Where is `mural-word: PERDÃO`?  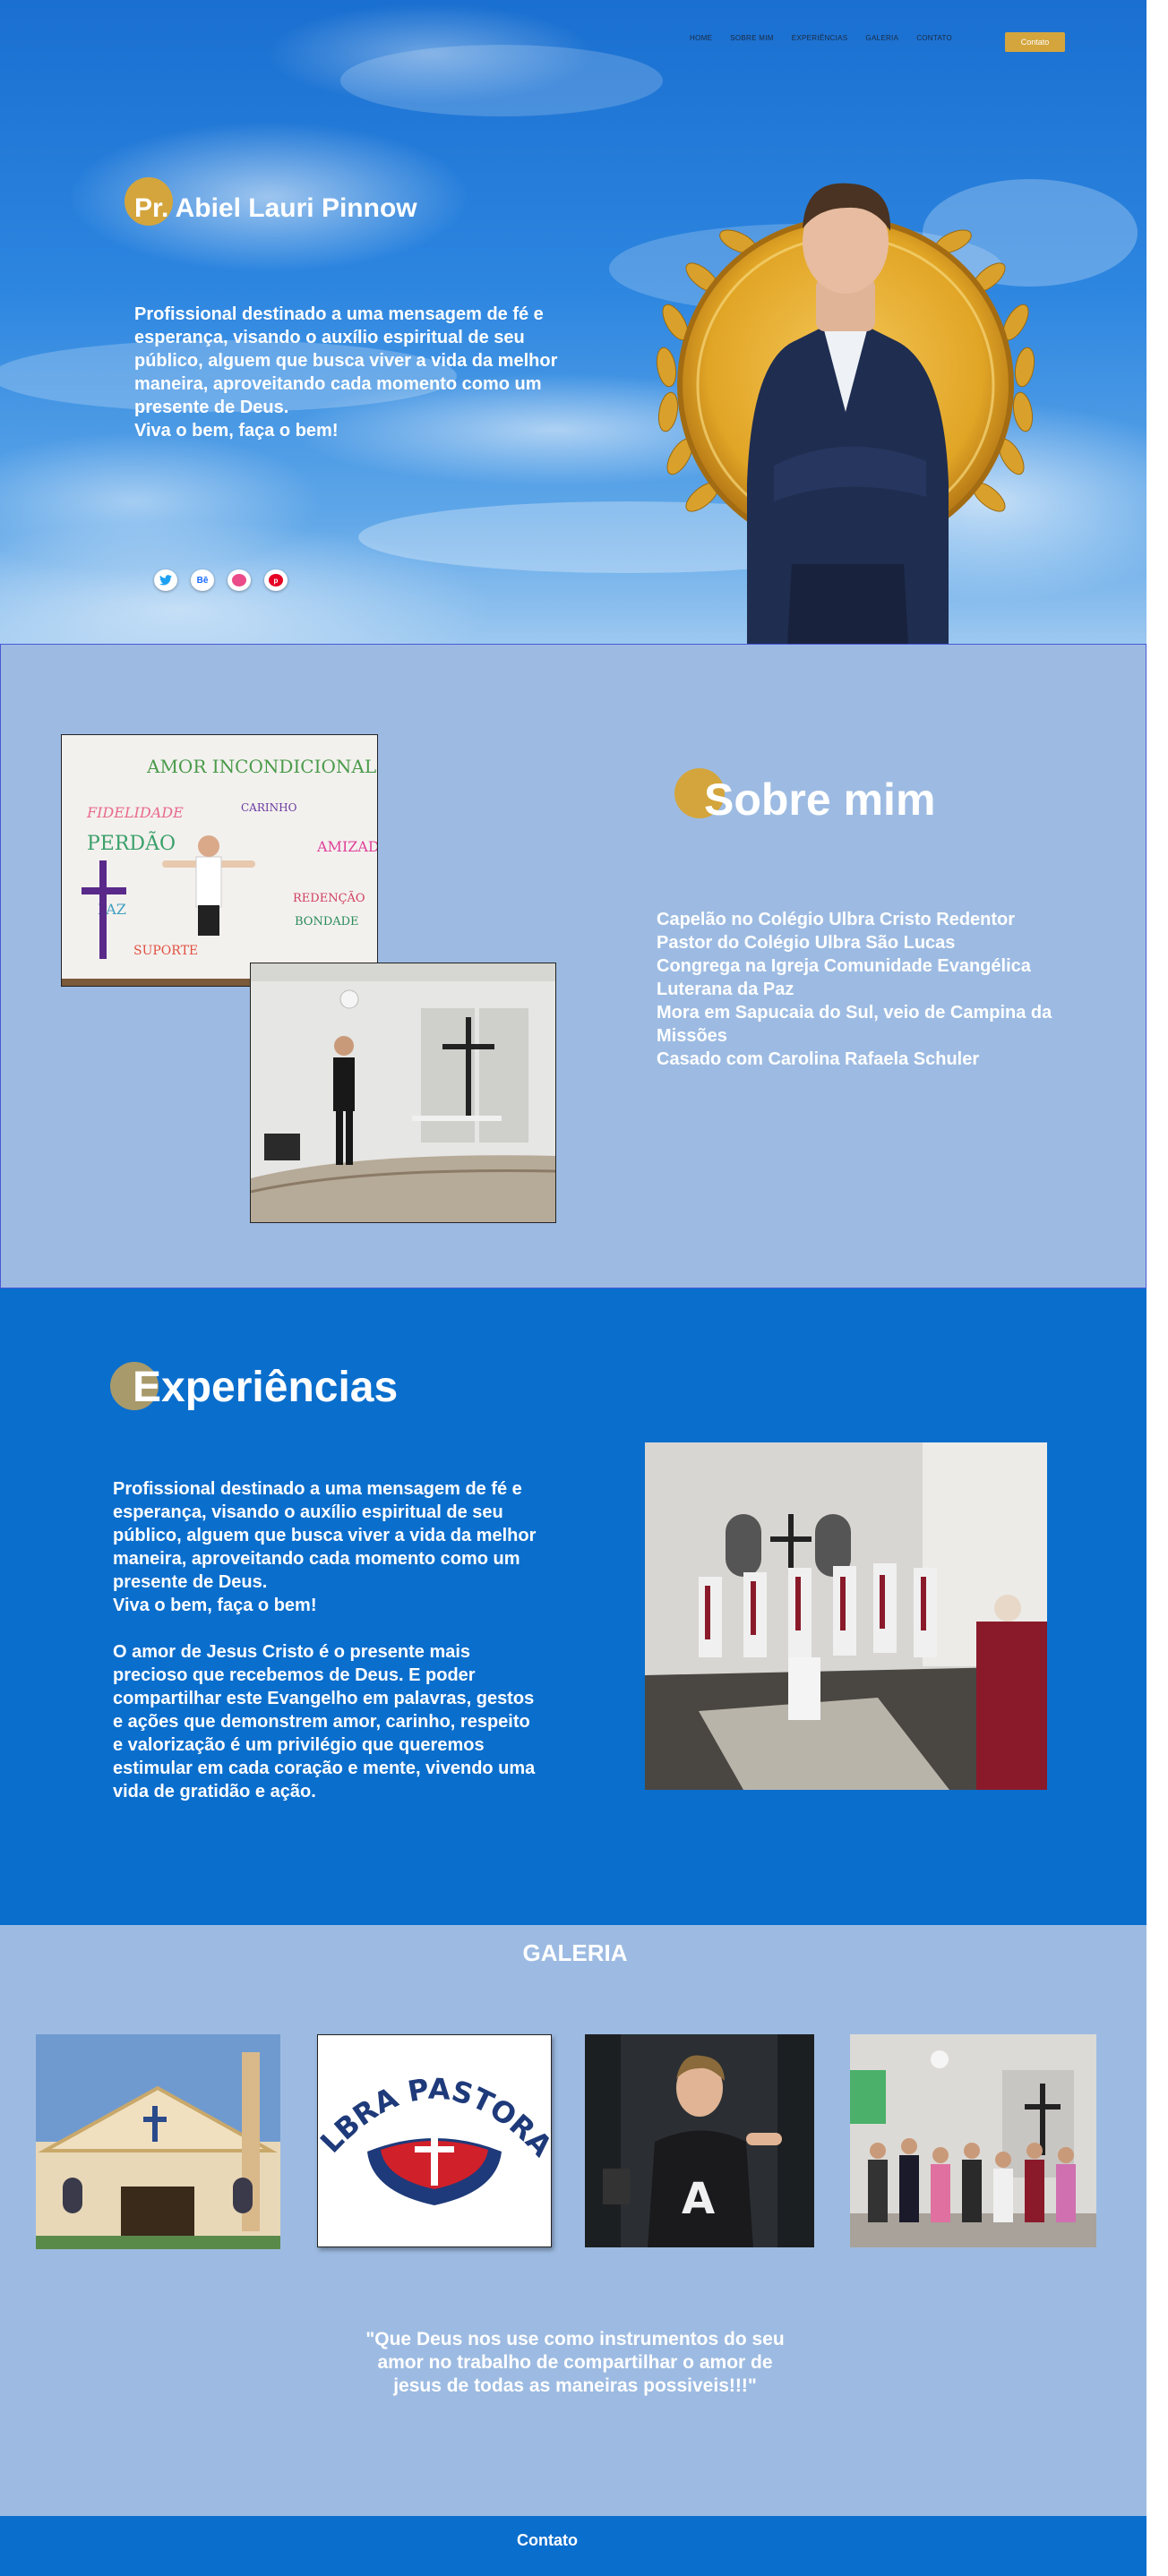 mural-word: PERDÃO is located at coordinates (132, 842).